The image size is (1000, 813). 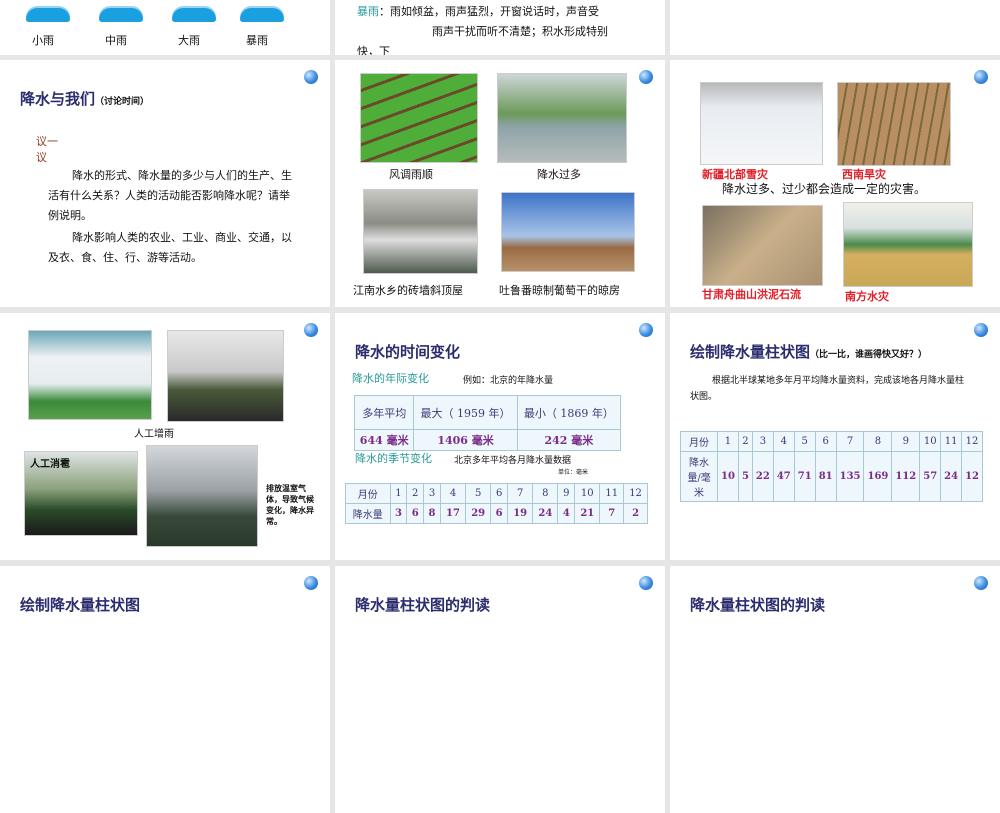 What do you see at coordinates (116, 40) in the screenshot?
I see `rain-type-label: 中雨` at bounding box center [116, 40].